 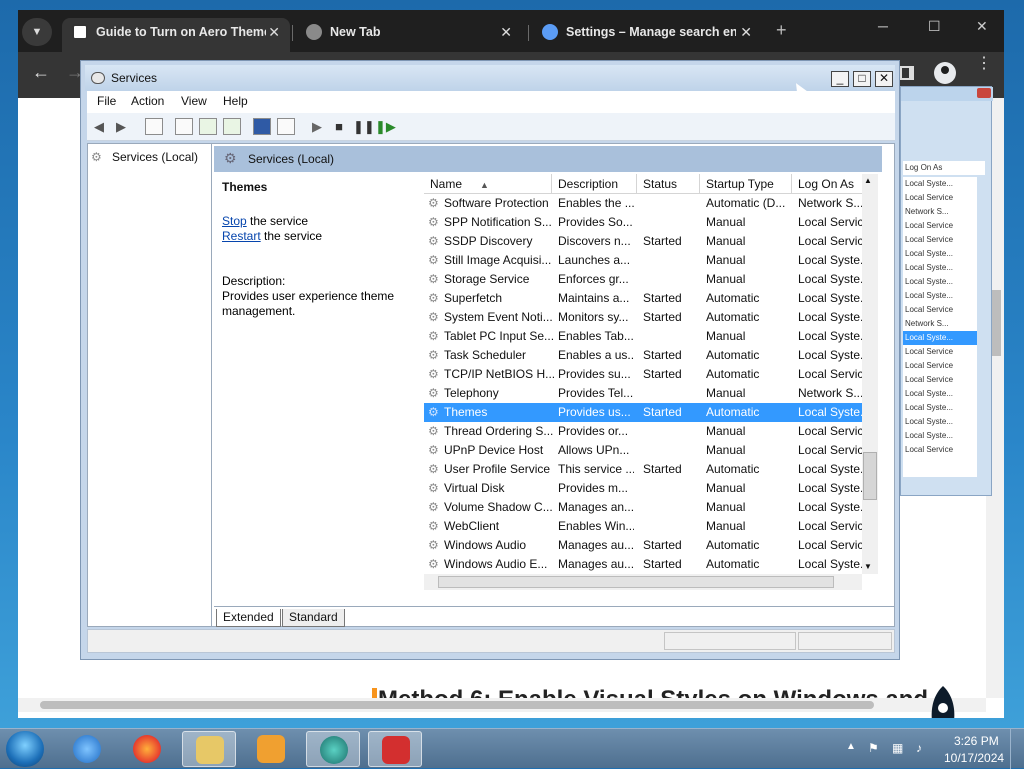 What do you see at coordinates (87, 749) in the screenshot?
I see `taskbar-internet-explorer` at bounding box center [87, 749].